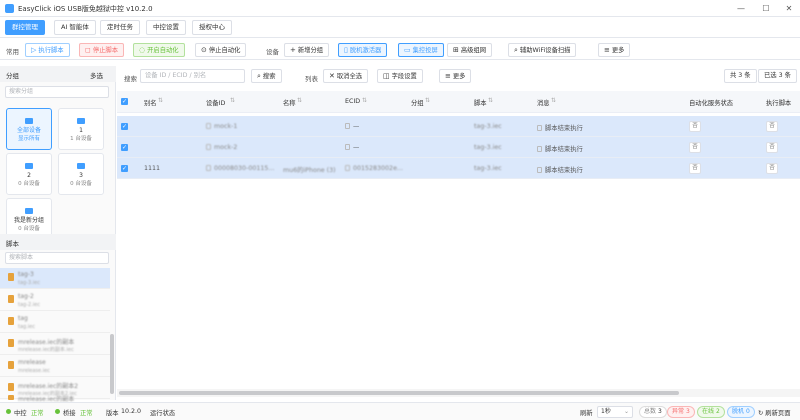 The image size is (800, 420). What do you see at coordinates (480, 102) in the screenshot?
I see `col-script: 脚本` at bounding box center [480, 102].